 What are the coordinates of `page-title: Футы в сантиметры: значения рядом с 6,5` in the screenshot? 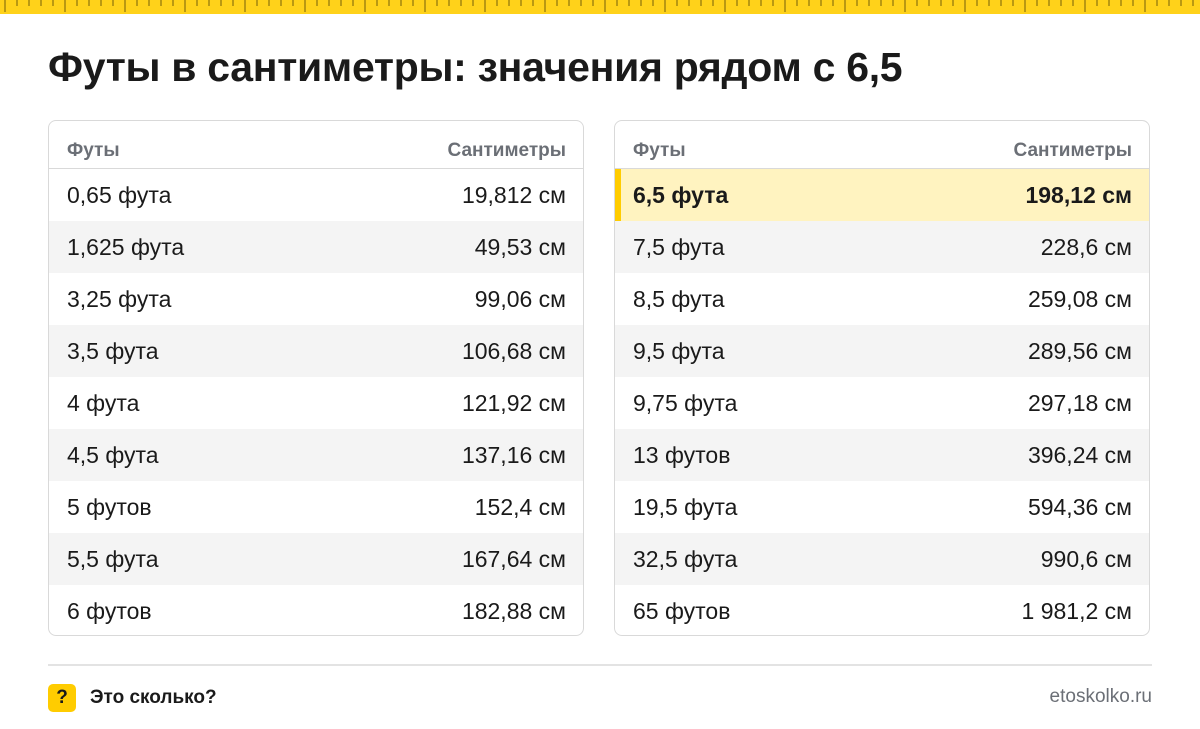 It's located at (475, 67).